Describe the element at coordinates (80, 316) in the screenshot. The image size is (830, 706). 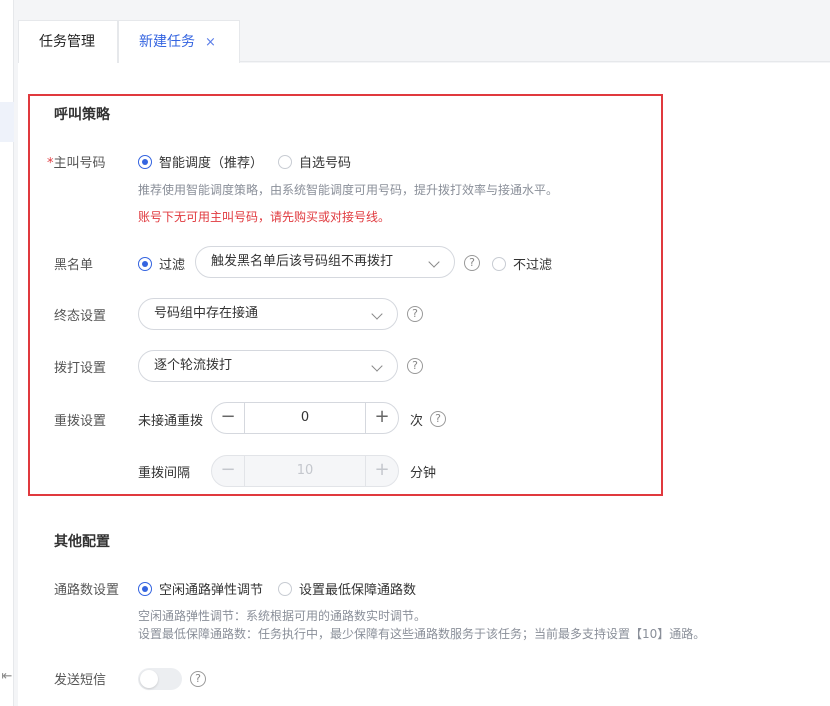
I see `final-state-label: 终态设置` at that location.